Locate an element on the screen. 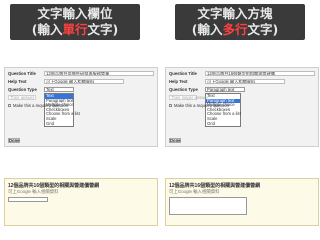 The width and height of the screenshot is (320, 240). preview-text-input is located at coordinates (28, 199).